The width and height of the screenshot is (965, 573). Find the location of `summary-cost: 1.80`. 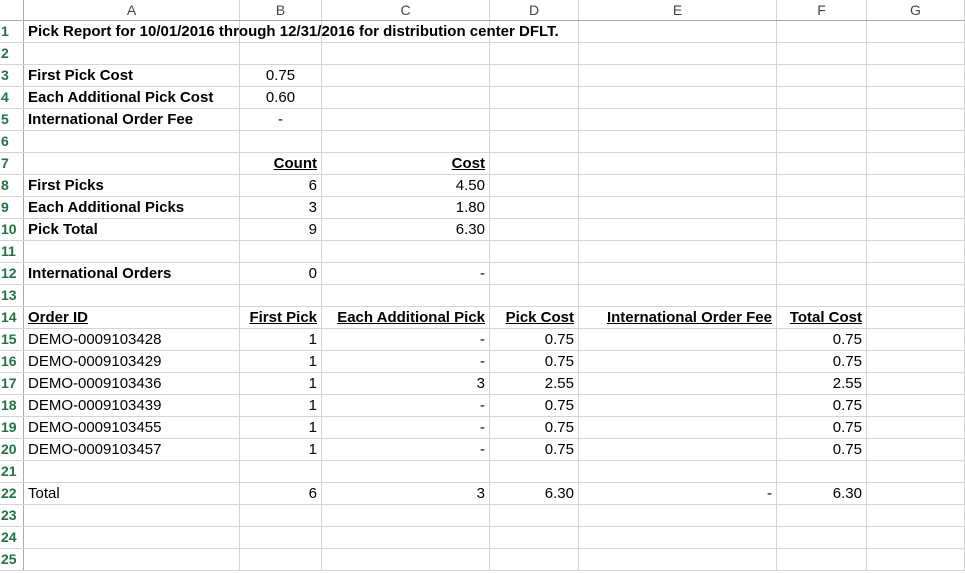

summary-cost: 1.80 is located at coordinates (406, 207).